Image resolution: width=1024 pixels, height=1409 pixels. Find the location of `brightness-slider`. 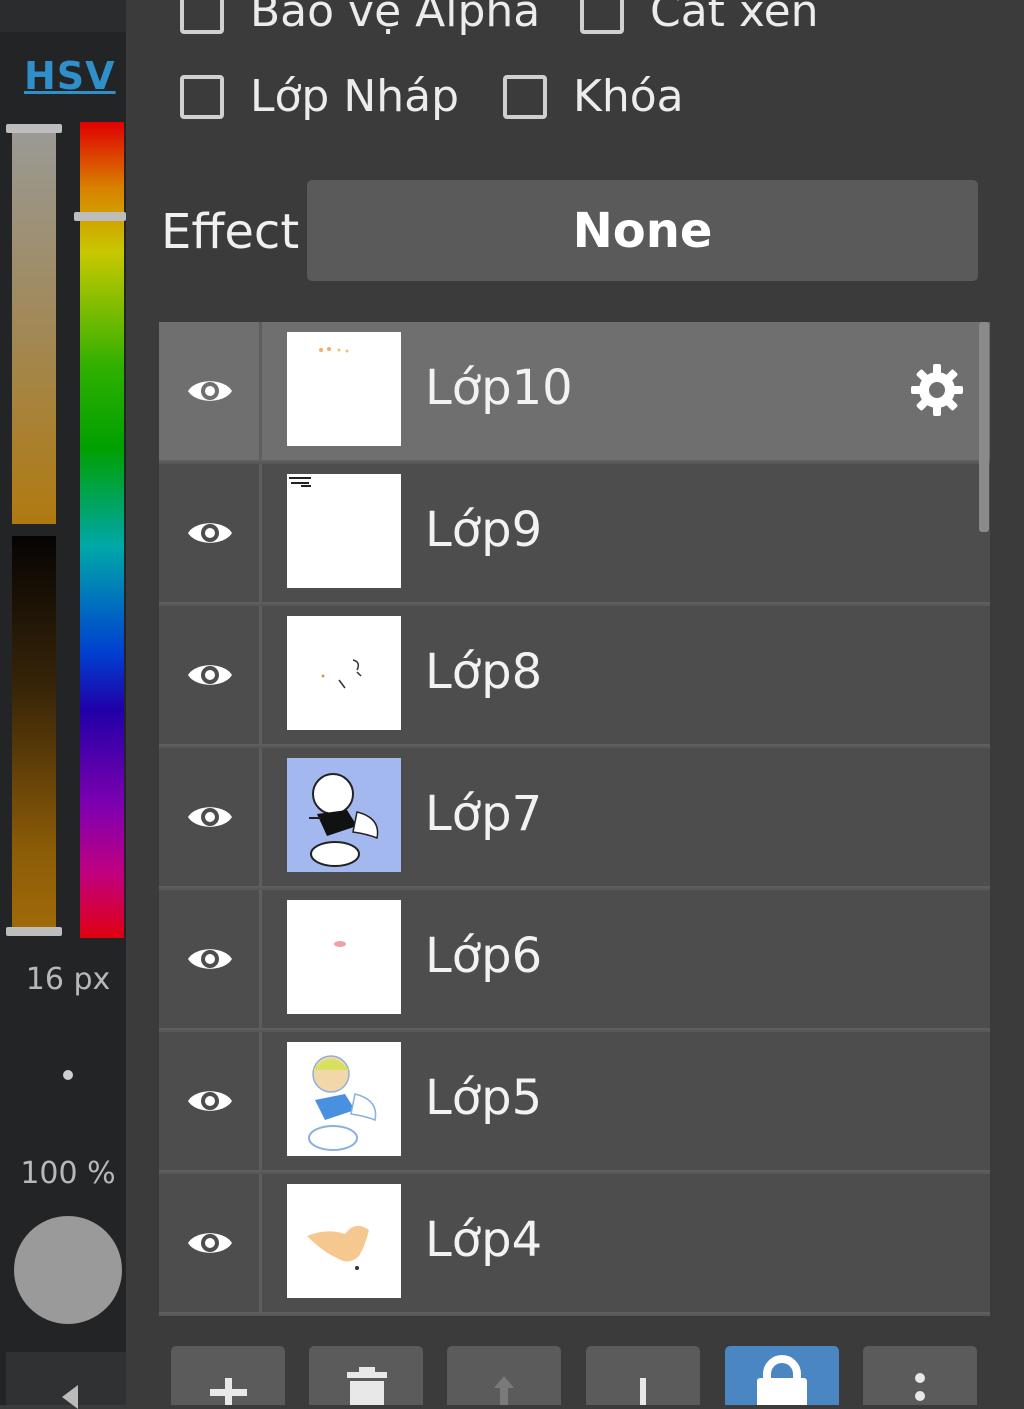

brightness-slider is located at coordinates (34, 733).